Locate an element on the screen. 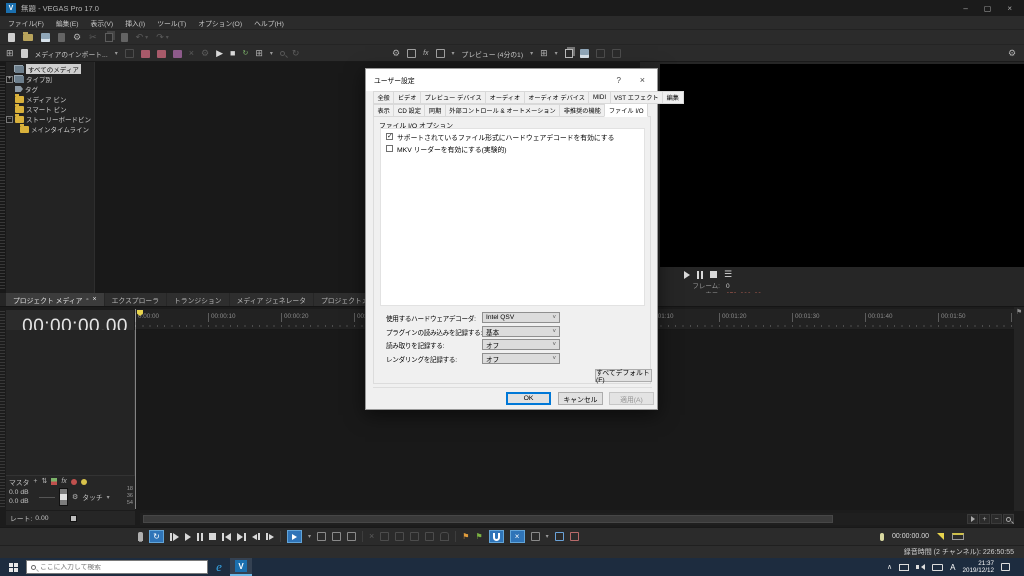 The height and width of the screenshot is (576, 1024). save-project-icon is located at coordinates (45, 37).